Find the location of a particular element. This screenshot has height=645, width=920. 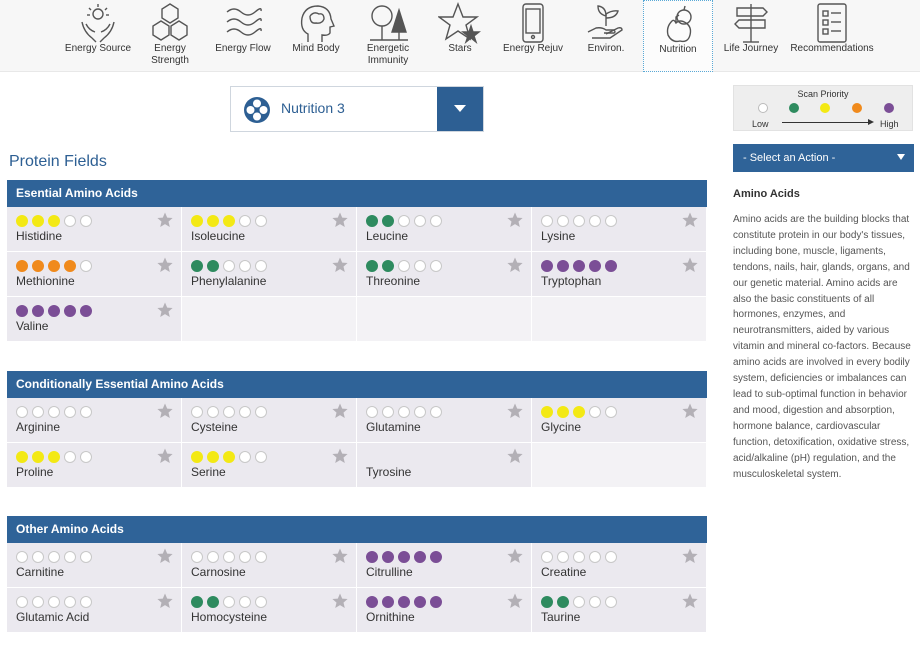

amino-cell: Carnosine is located at coordinates (269, 565).